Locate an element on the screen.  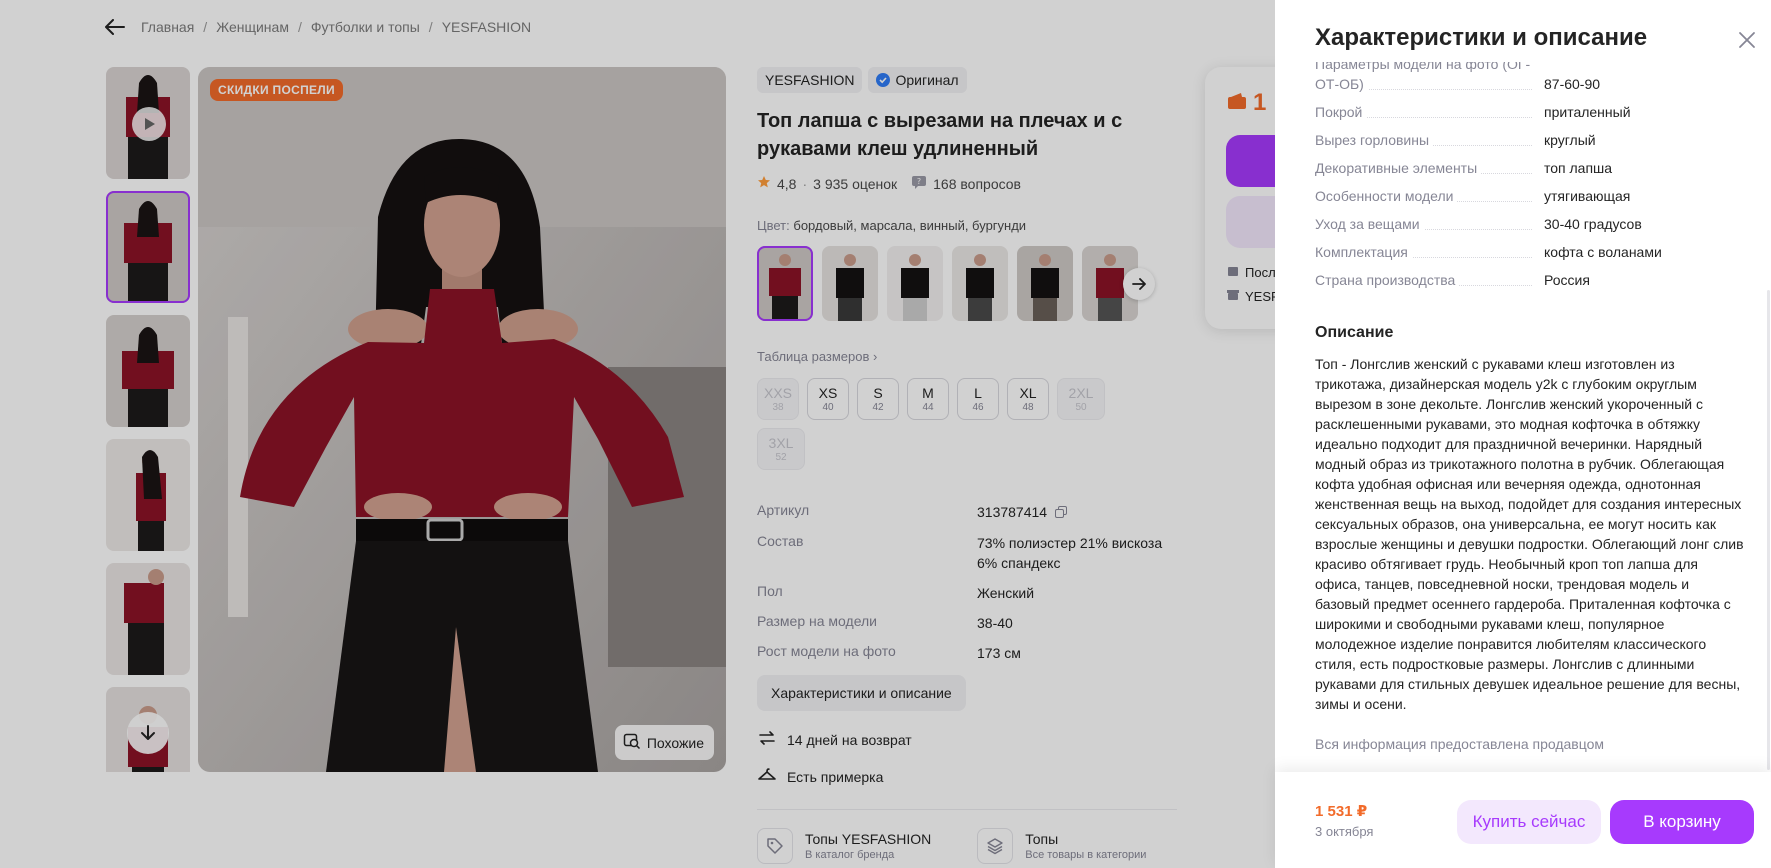
characteristic-row: Комплектация кофта с воланами is located at coordinates (1525, 252).